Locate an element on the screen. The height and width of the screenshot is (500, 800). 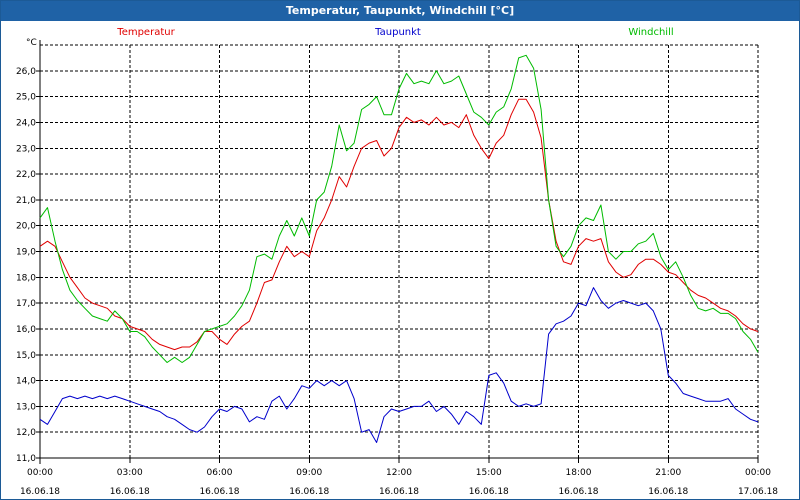
y-tick-label: 20,0 is located at coordinates (26, 227).